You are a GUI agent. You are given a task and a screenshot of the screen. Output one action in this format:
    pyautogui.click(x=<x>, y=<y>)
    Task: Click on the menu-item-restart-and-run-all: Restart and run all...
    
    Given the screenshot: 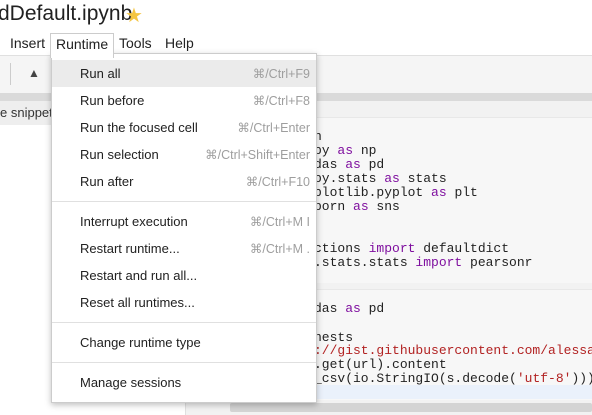 What is the action you would take?
    pyautogui.click(x=184, y=275)
    